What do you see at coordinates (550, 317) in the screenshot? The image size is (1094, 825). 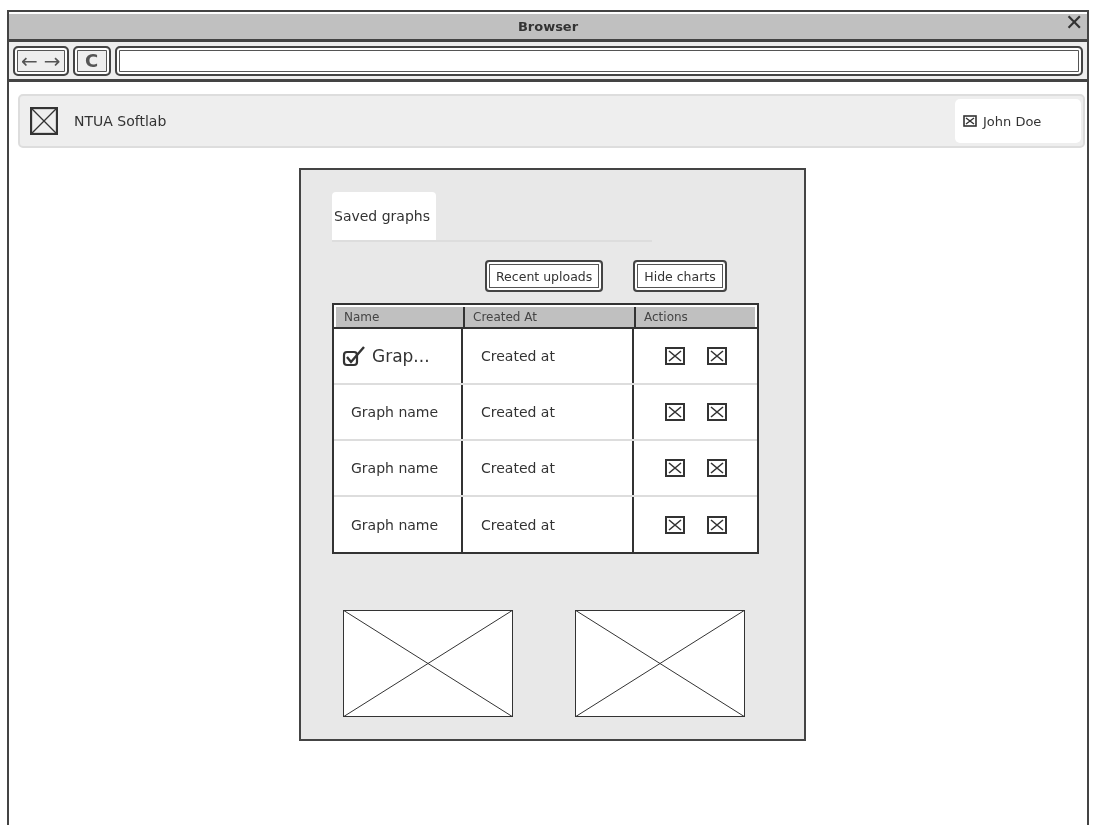 I see `column-header: Created At` at bounding box center [550, 317].